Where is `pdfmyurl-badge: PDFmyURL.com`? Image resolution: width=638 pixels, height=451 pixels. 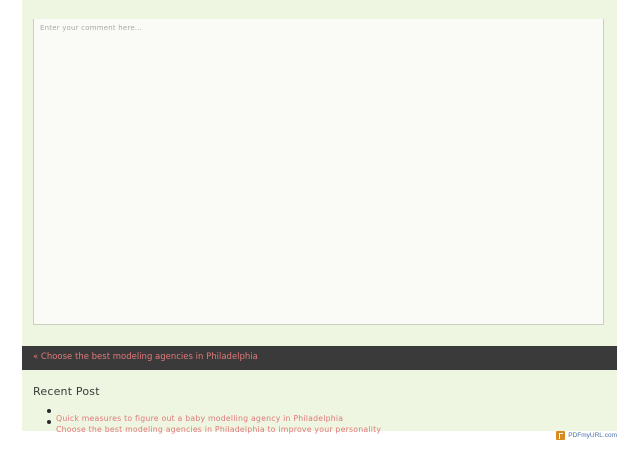
pdfmyurl-badge: PDFmyURL.com is located at coordinates (586, 435).